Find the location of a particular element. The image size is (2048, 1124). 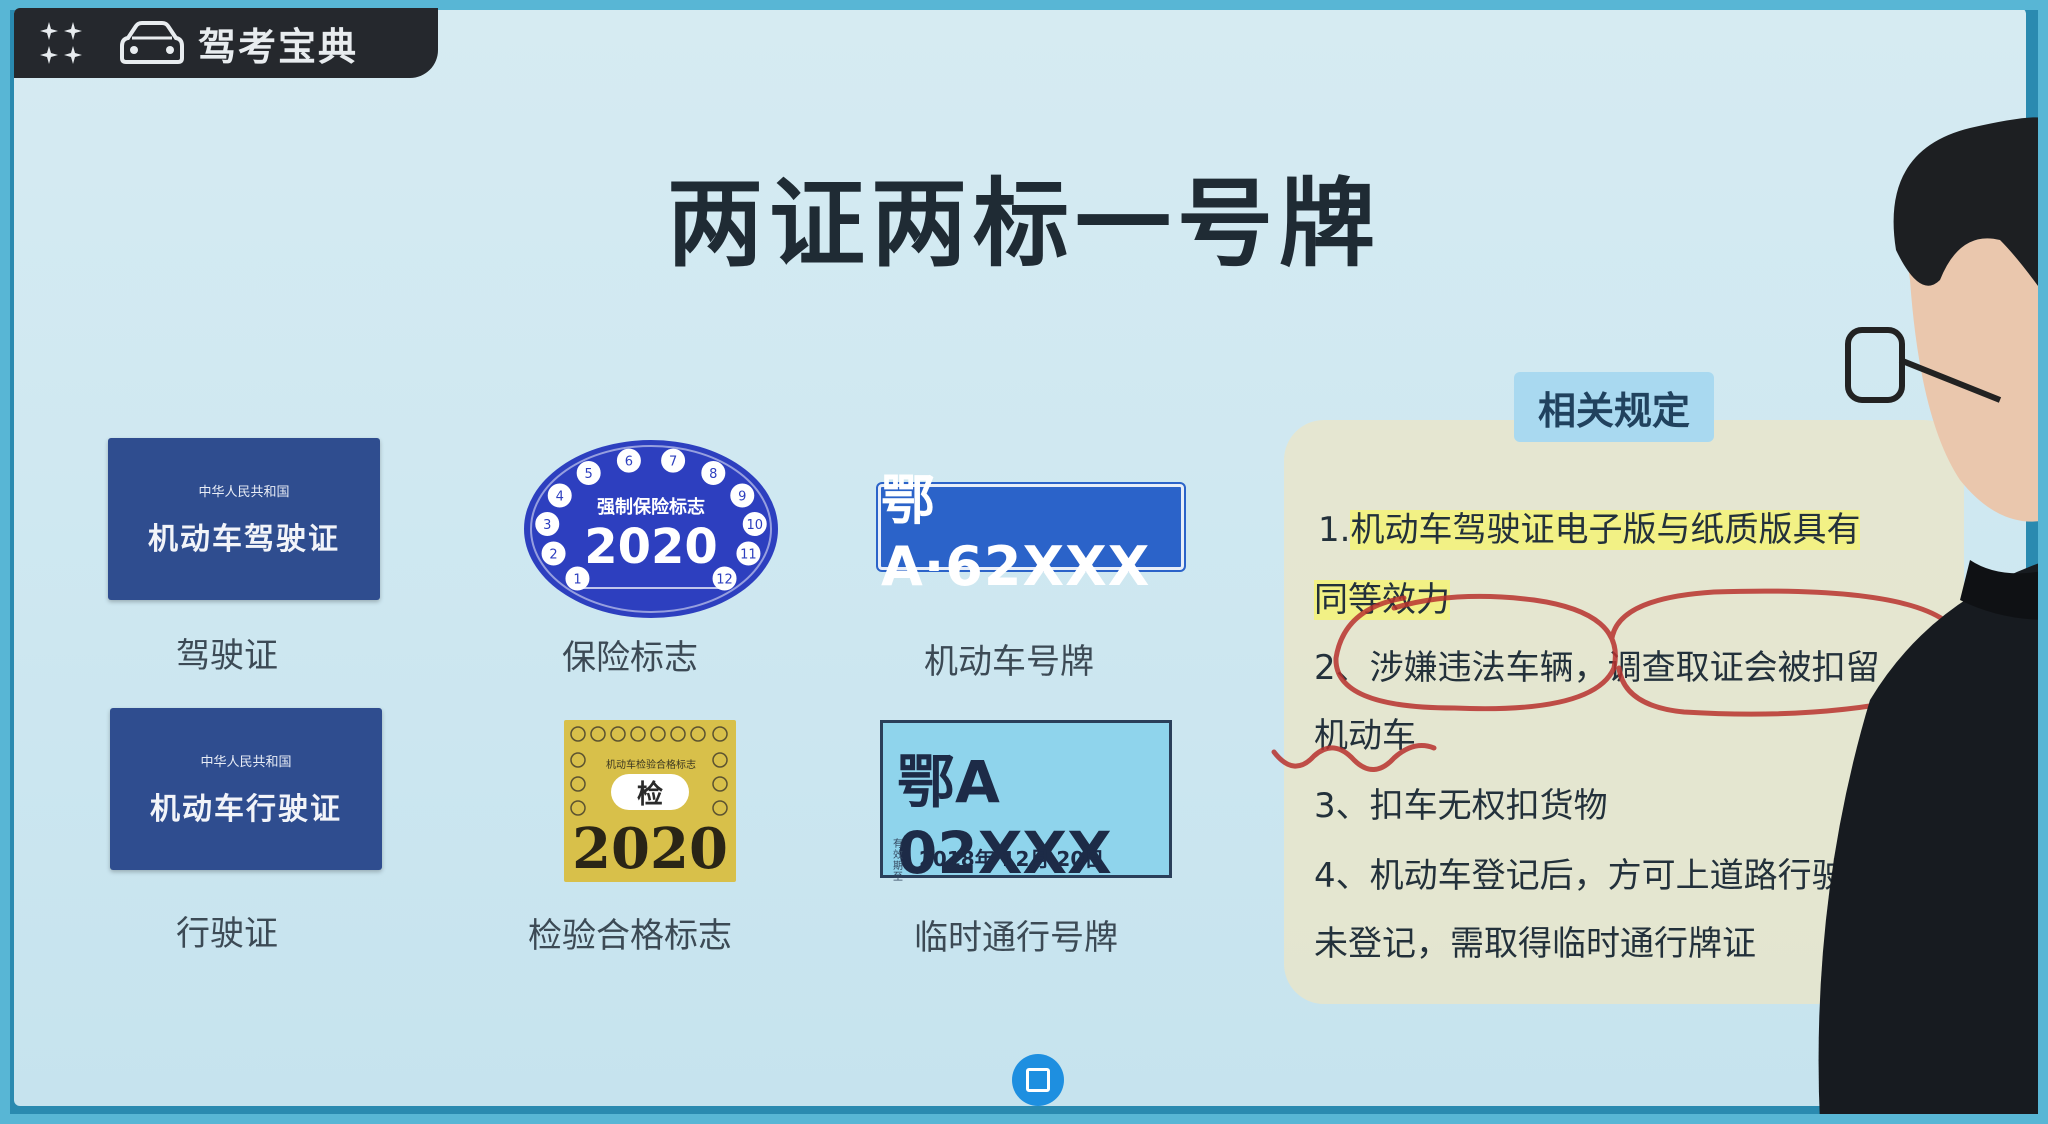

plate-text: 鄂A·62XXX is located at coordinates (1016, 533).